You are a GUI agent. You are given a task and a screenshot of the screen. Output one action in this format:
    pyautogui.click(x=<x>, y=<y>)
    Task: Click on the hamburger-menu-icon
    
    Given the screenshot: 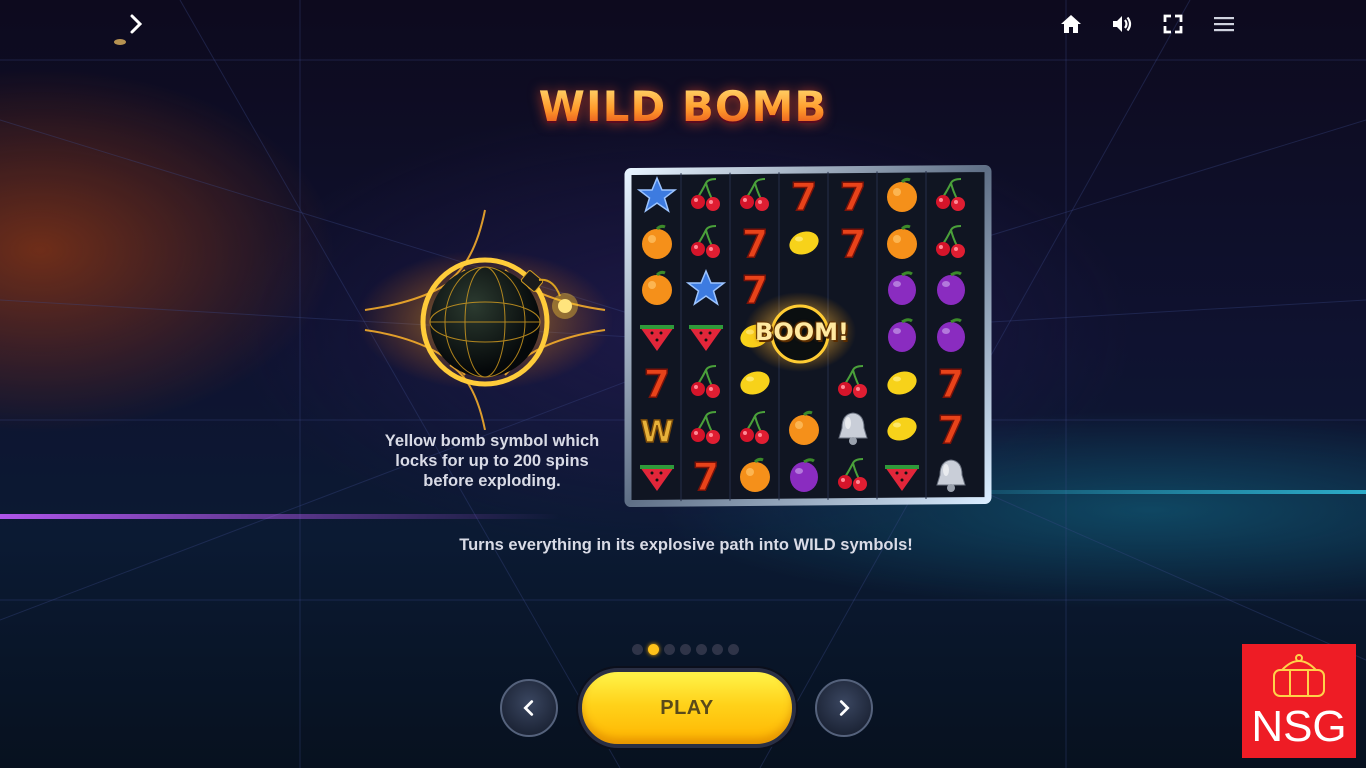 What is the action you would take?
    pyautogui.click(x=1224, y=24)
    